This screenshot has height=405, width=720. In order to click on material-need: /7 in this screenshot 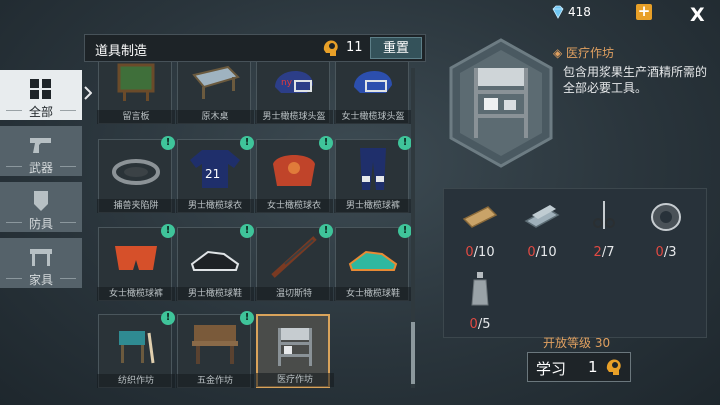, I will do `click(608, 252)`.